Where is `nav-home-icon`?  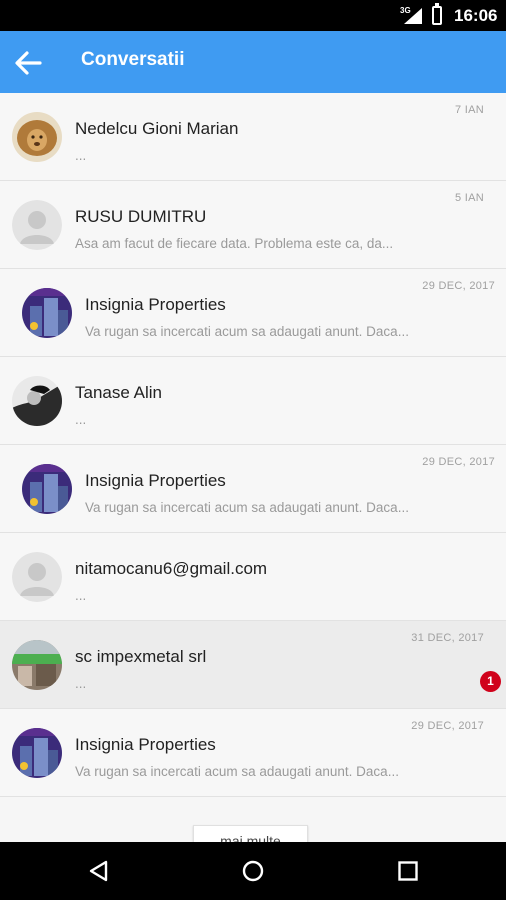 nav-home-icon is located at coordinates (253, 871).